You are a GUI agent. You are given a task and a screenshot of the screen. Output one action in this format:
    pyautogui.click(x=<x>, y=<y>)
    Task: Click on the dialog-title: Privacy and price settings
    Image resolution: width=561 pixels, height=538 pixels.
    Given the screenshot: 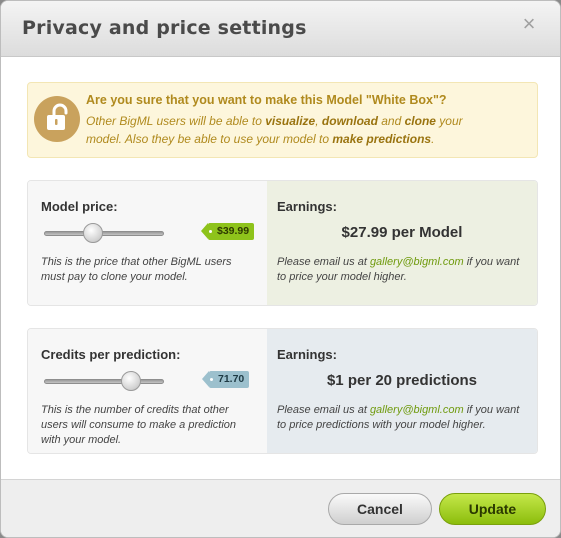 What is the action you would take?
    pyautogui.click(x=164, y=28)
    